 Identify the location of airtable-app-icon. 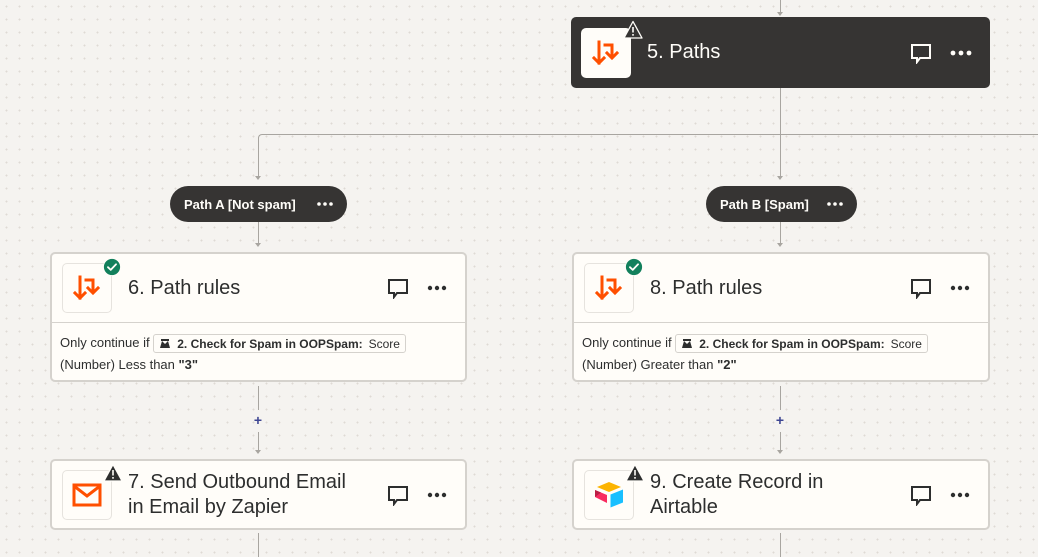
(614, 491).